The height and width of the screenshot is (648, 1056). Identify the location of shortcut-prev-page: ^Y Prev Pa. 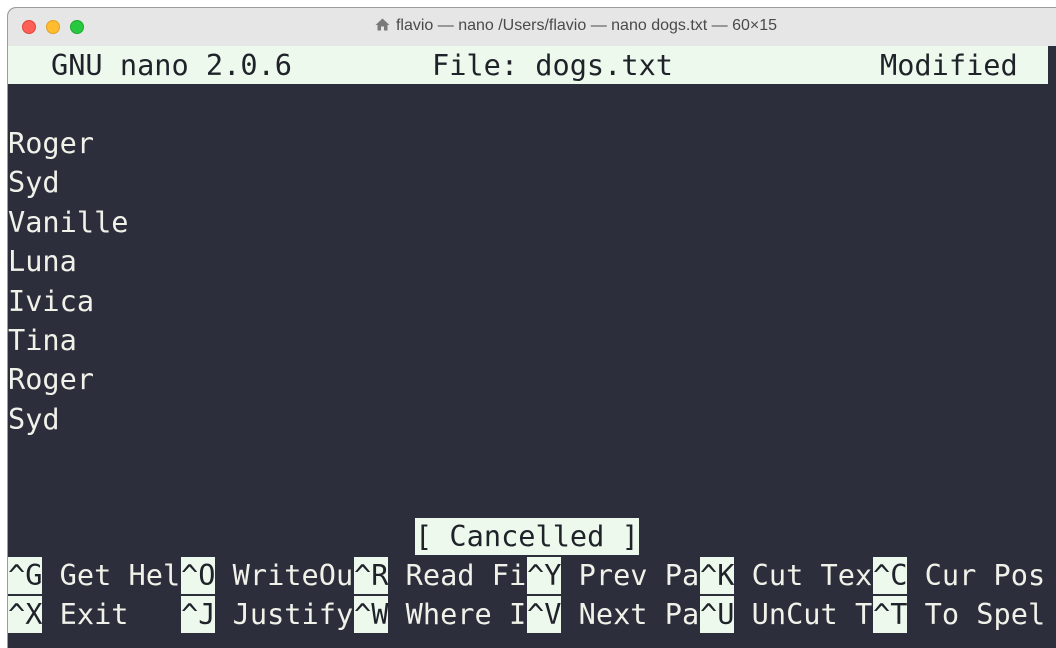
(613, 575).